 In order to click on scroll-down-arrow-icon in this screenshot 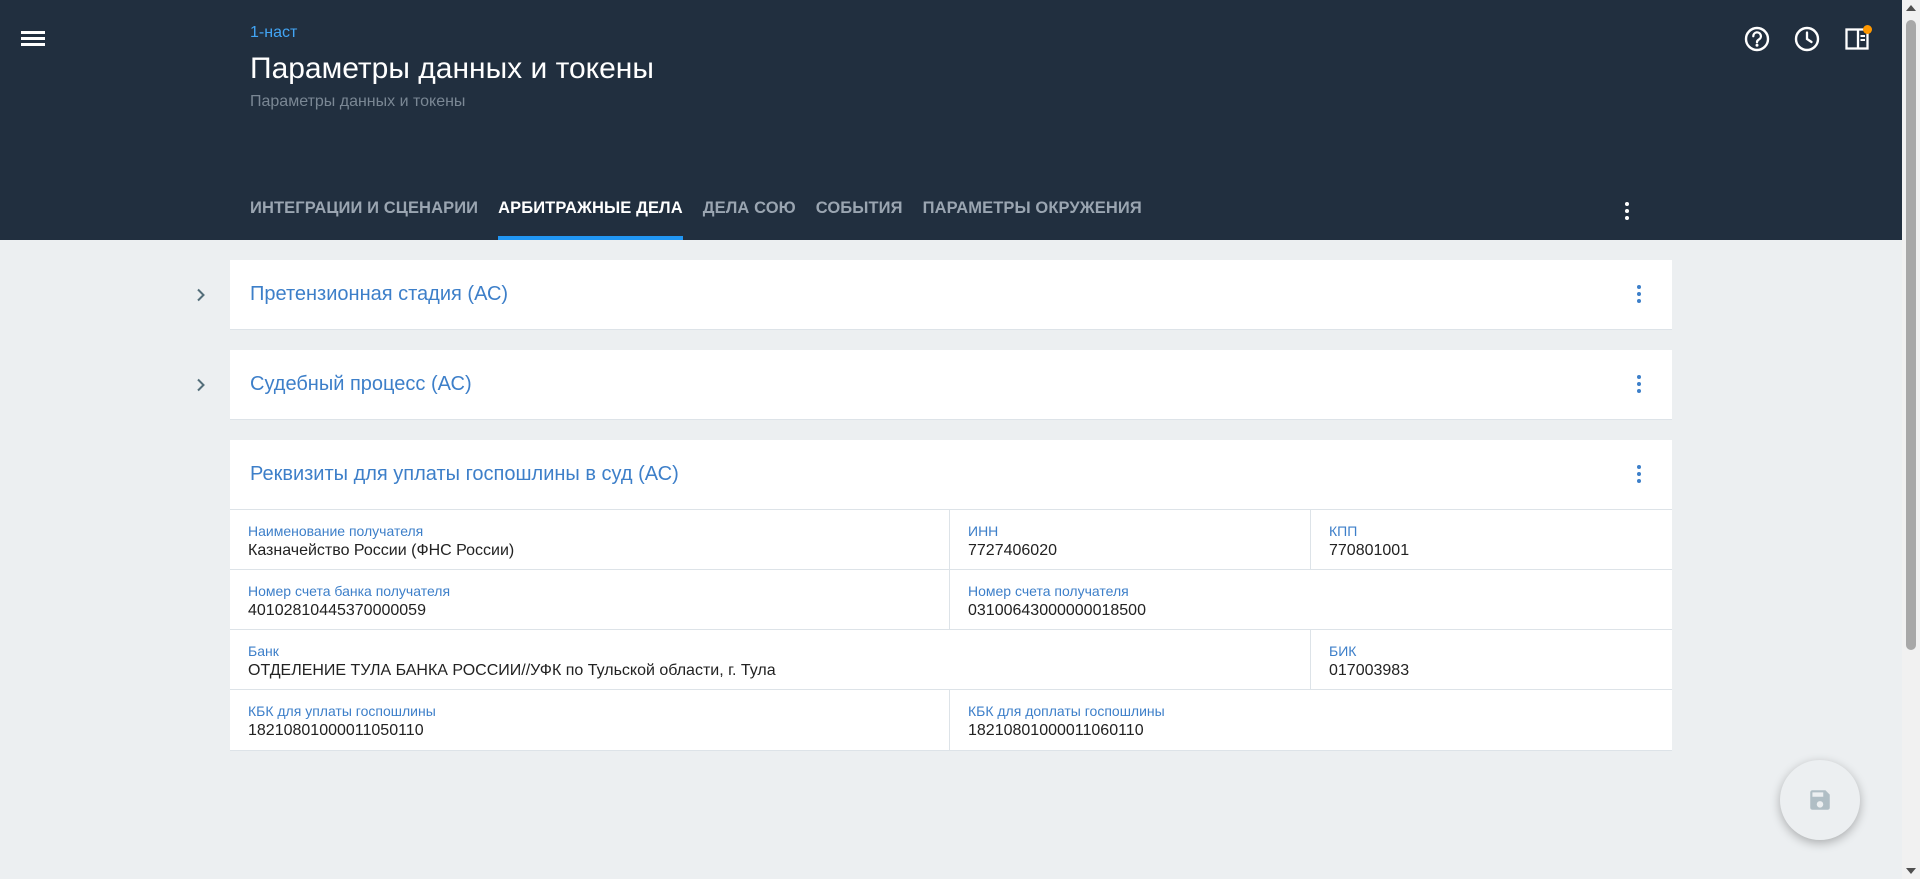, I will do `click(1911, 871)`.